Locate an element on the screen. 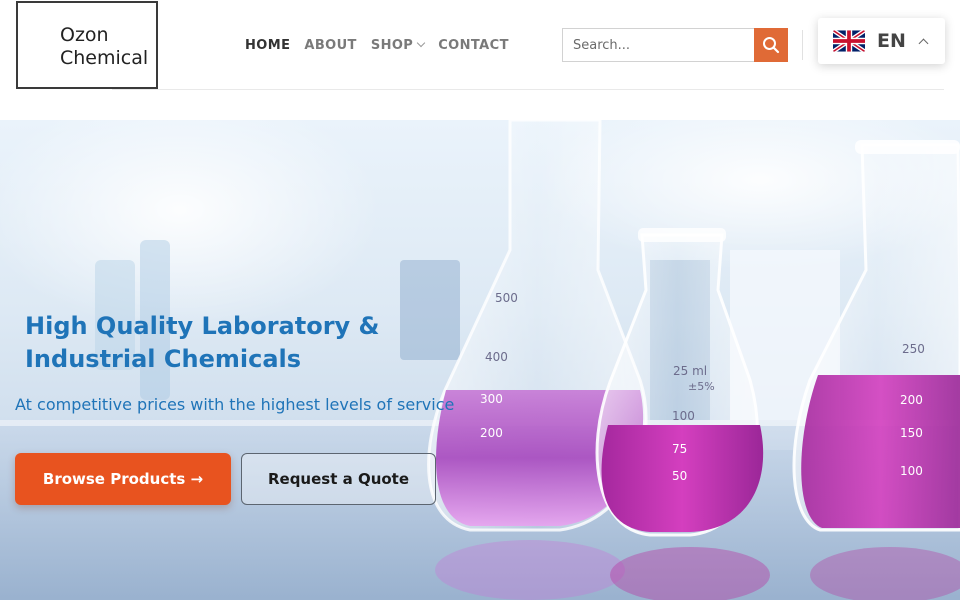 The width and height of the screenshot is (960, 600). flask-marking: ±5% is located at coordinates (701, 386).